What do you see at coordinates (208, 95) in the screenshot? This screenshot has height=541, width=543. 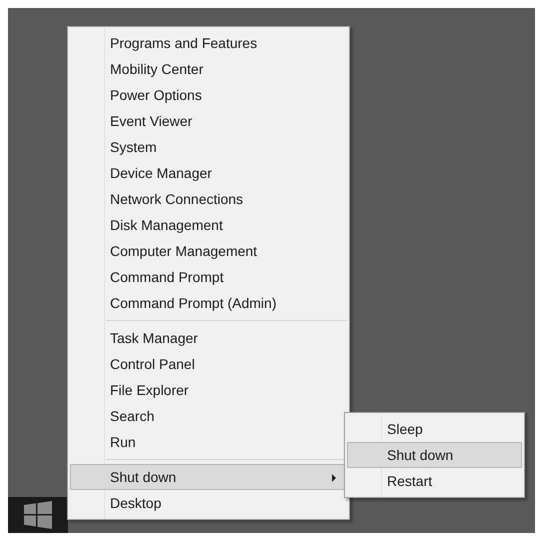 I see `menu-item: Power Options` at bounding box center [208, 95].